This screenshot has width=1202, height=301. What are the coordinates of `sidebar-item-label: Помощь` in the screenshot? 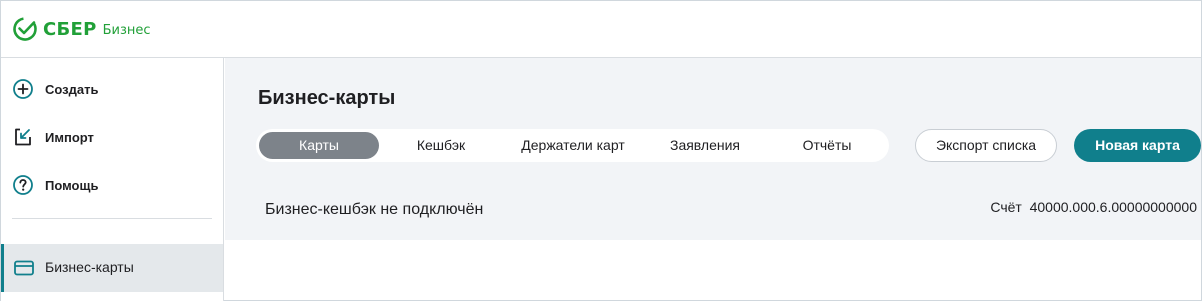 It's located at (72, 185).